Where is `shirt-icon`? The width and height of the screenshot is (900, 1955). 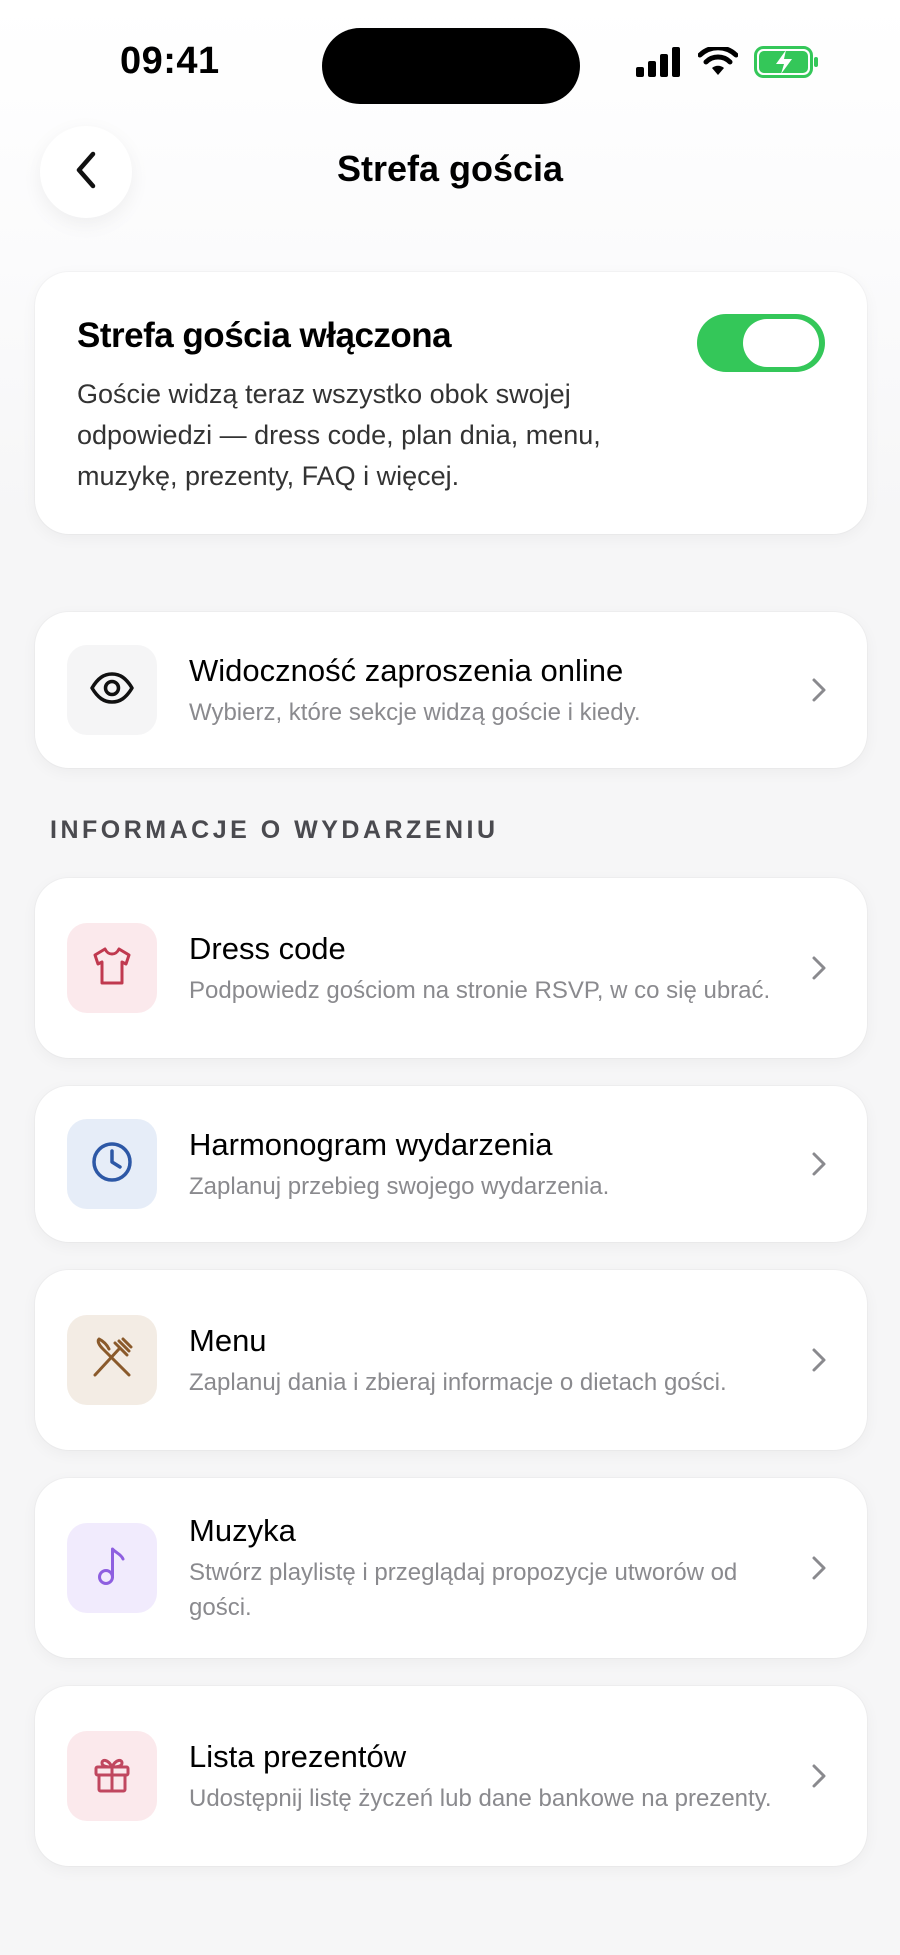
shirt-icon is located at coordinates (112, 968).